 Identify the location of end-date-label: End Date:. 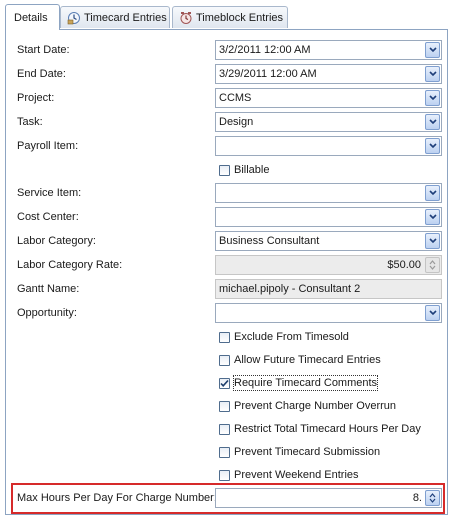
(41, 74).